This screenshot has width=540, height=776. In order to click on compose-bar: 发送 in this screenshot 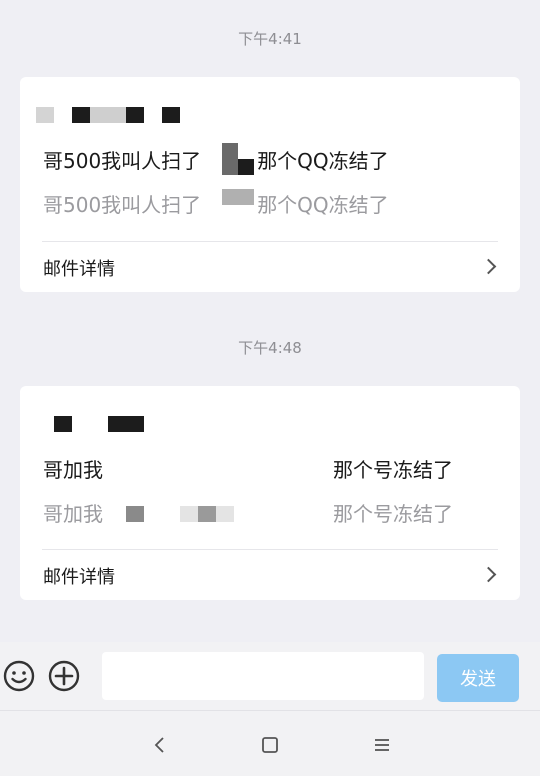, I will do `click(270, 676)`.